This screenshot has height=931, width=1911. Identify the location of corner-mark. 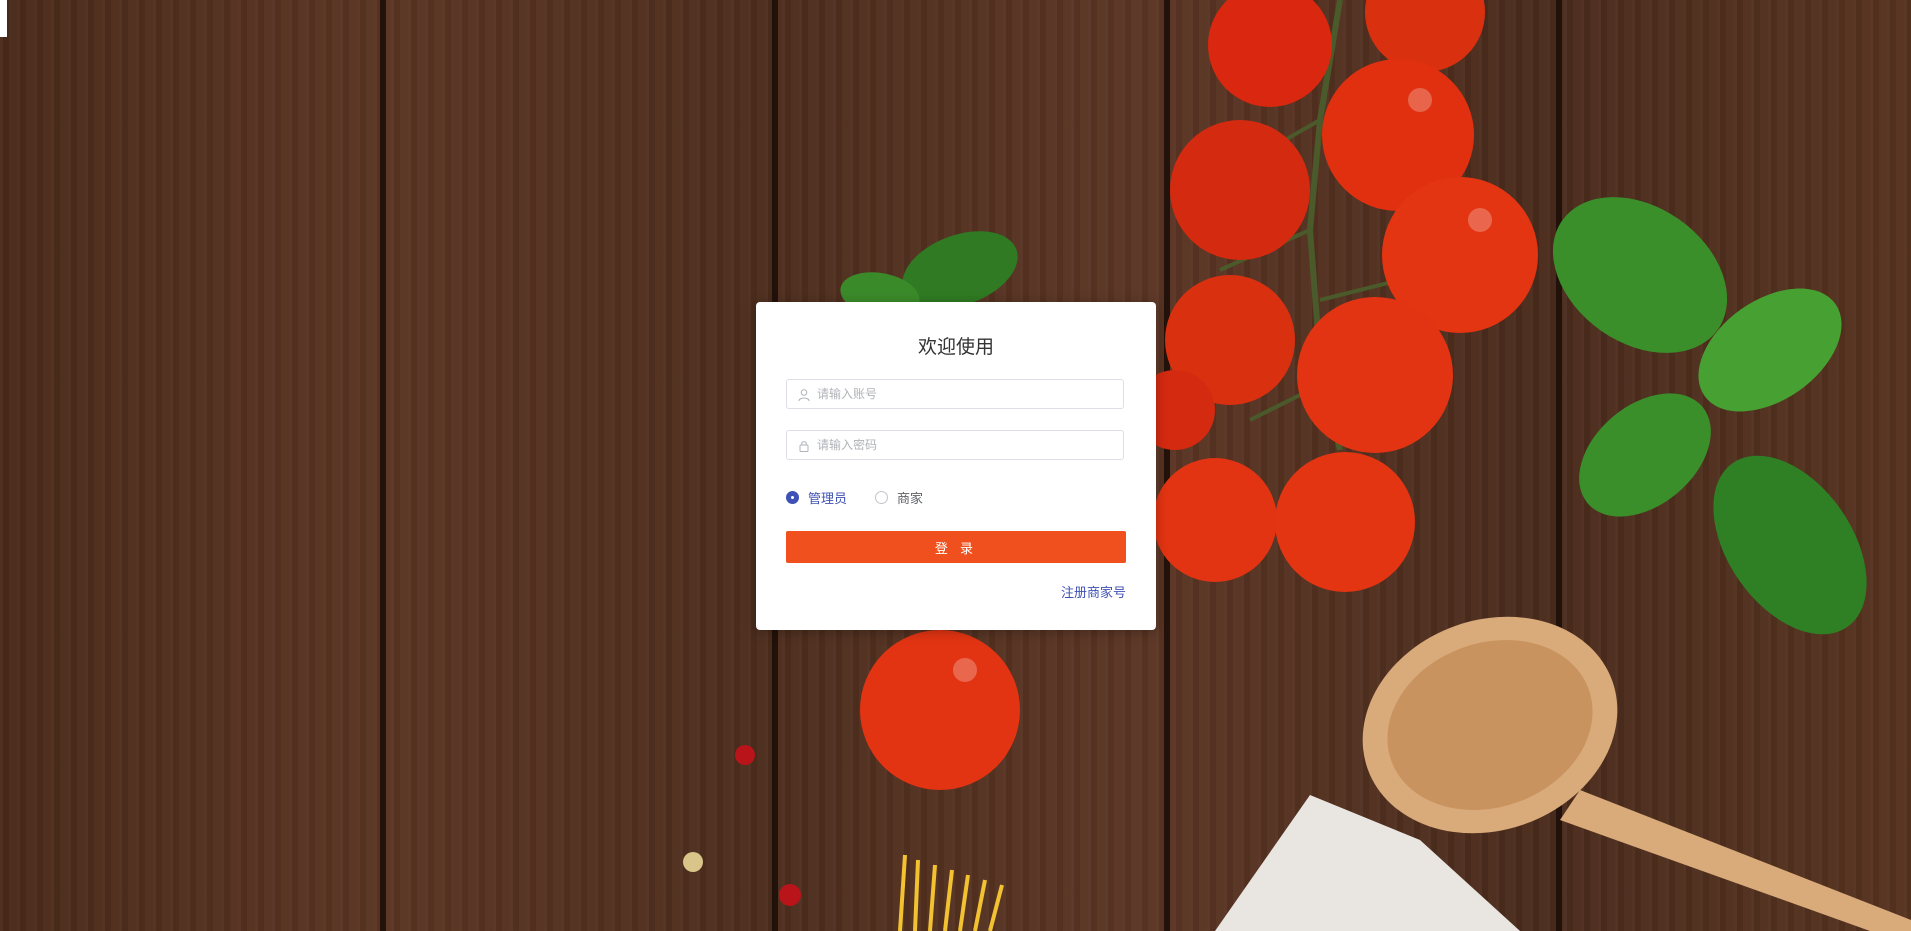
(3, 18).